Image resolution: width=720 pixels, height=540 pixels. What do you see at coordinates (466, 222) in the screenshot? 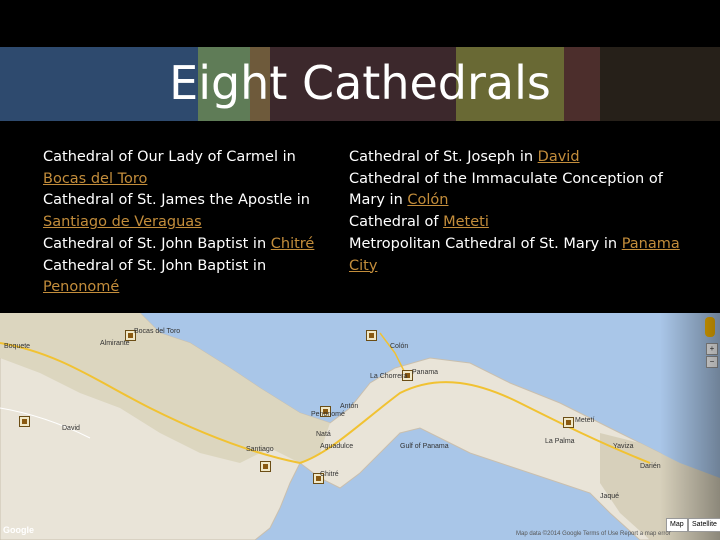
I see `link-meteti: Meteti` at bounding box center [466, 222].